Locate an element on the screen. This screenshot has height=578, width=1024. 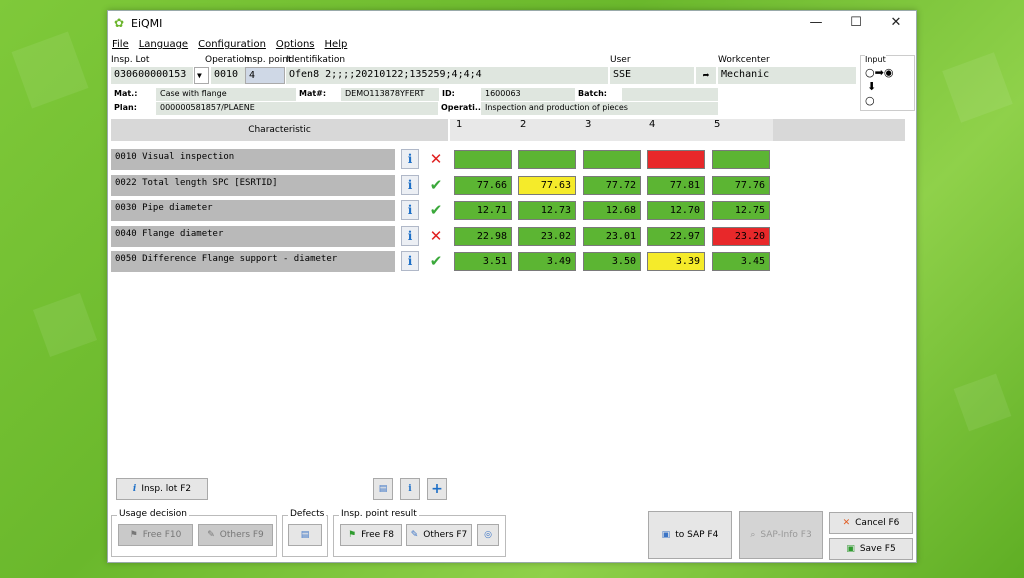
value-cell: 12.68 is located at coordinates (612, 210).